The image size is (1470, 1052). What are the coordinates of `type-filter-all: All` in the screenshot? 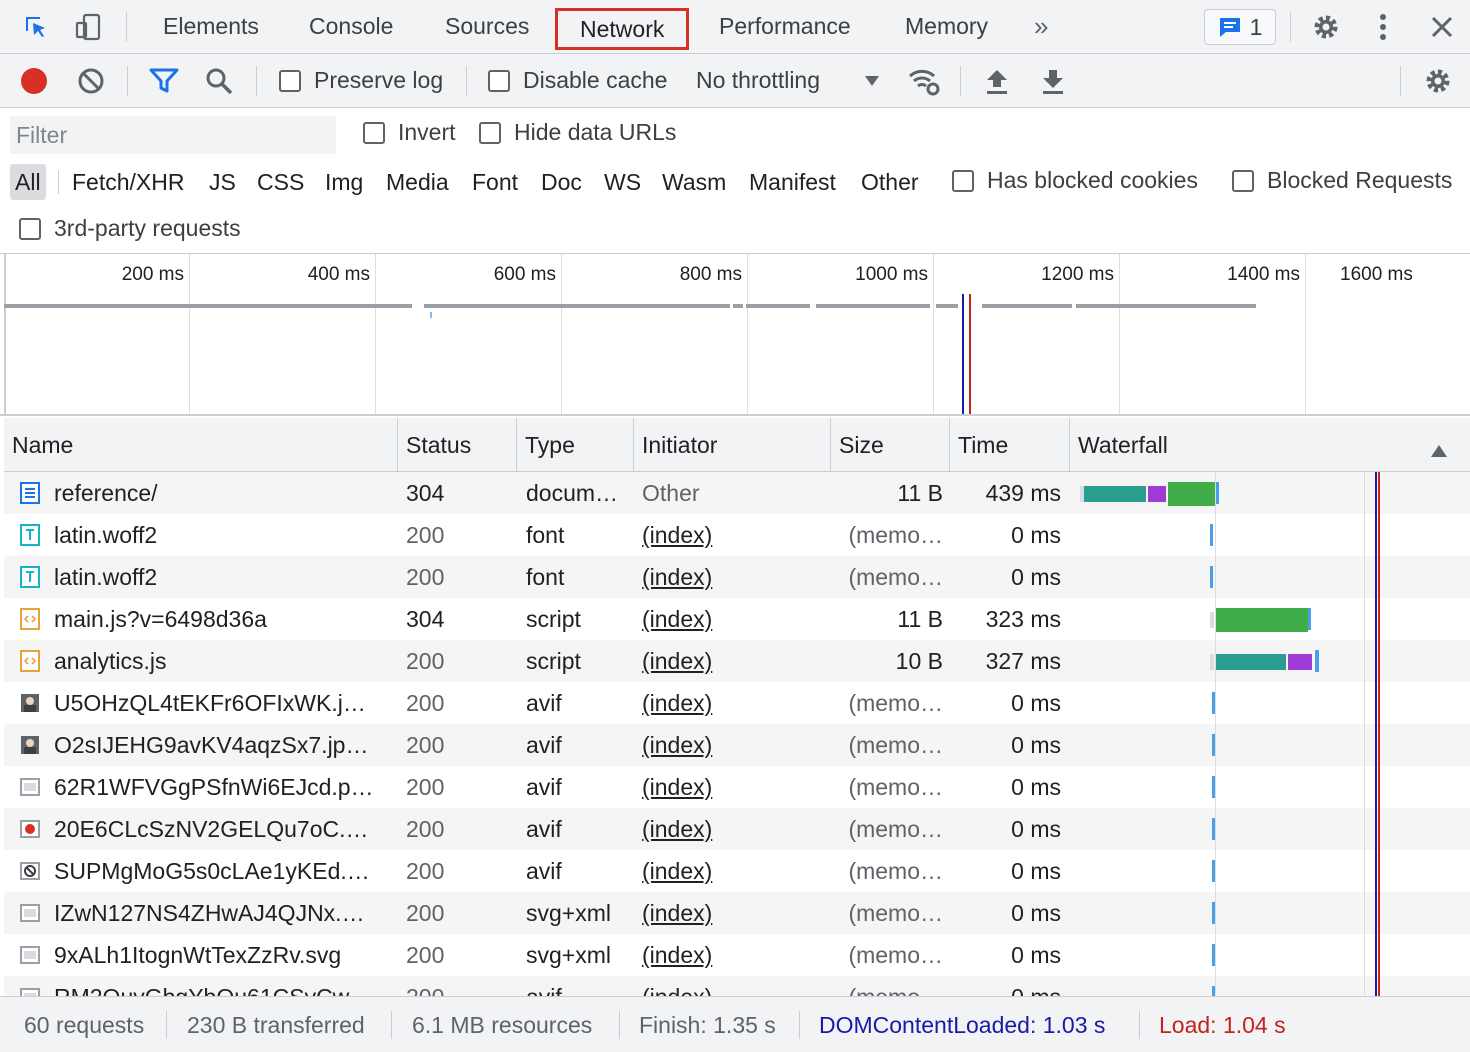 It's located at (28, 182).